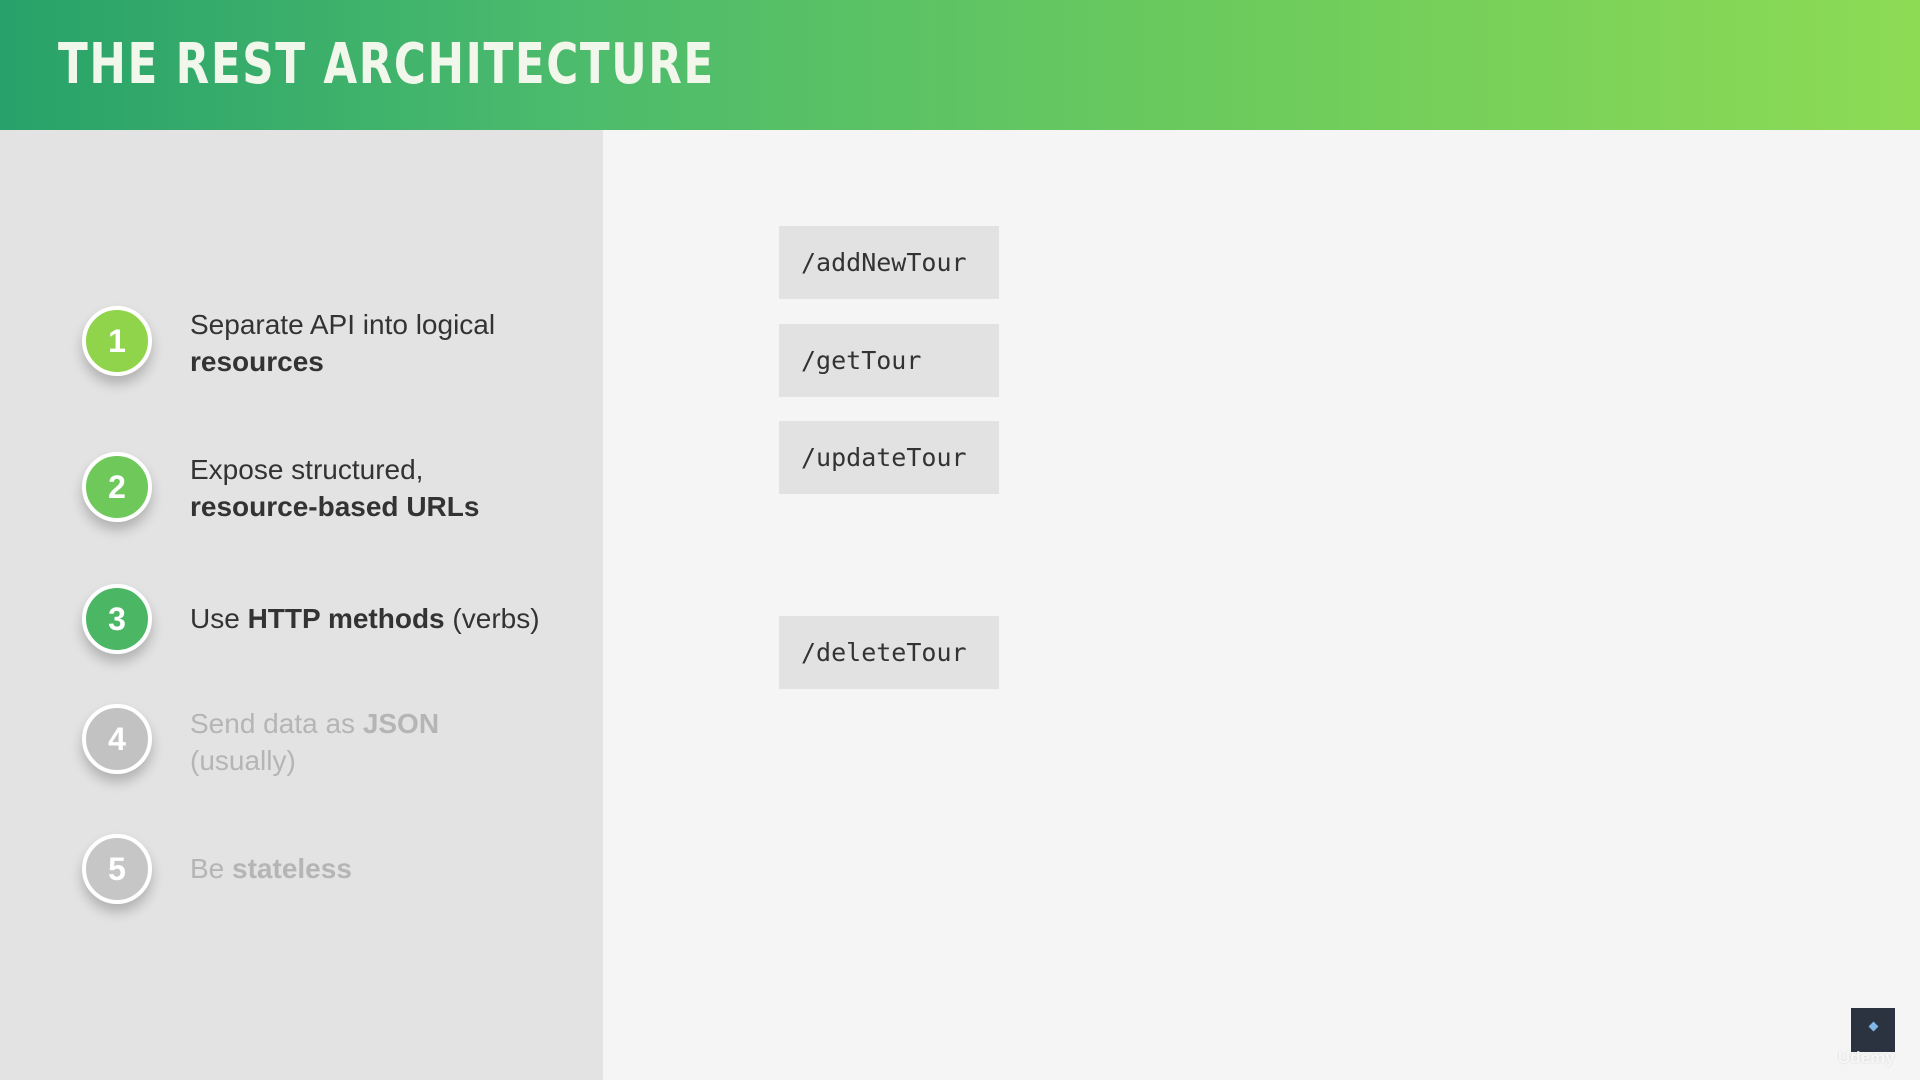 The image size is (1920, 1080). What do you see at coordinates (117, 619) in the screenshot?
I see `step-3-number-badge: 3` at bounding box center [117, 619].